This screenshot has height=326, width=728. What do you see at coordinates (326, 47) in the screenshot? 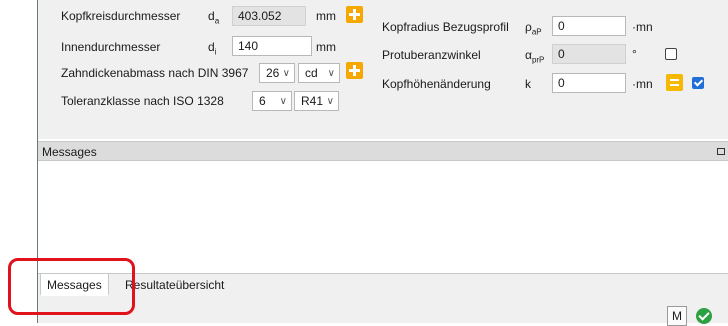
I see `inner-diameter-unit: mm` at bounding box center [326, 47].